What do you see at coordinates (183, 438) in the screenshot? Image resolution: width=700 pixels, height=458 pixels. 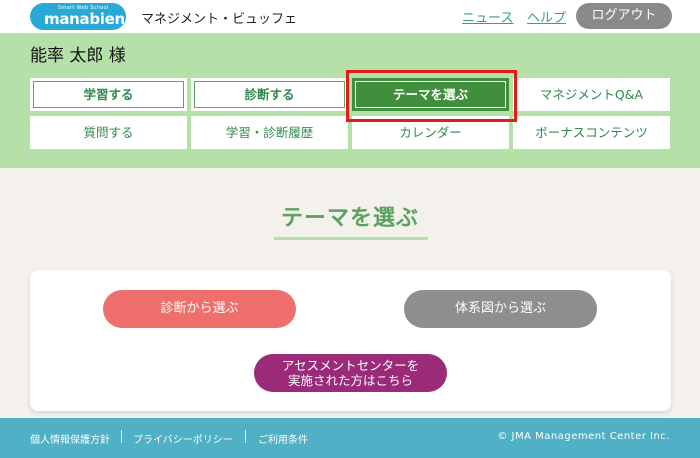 I see `footer-privacy-link: プライバシーポリシー` at bounding box center [183, 438].